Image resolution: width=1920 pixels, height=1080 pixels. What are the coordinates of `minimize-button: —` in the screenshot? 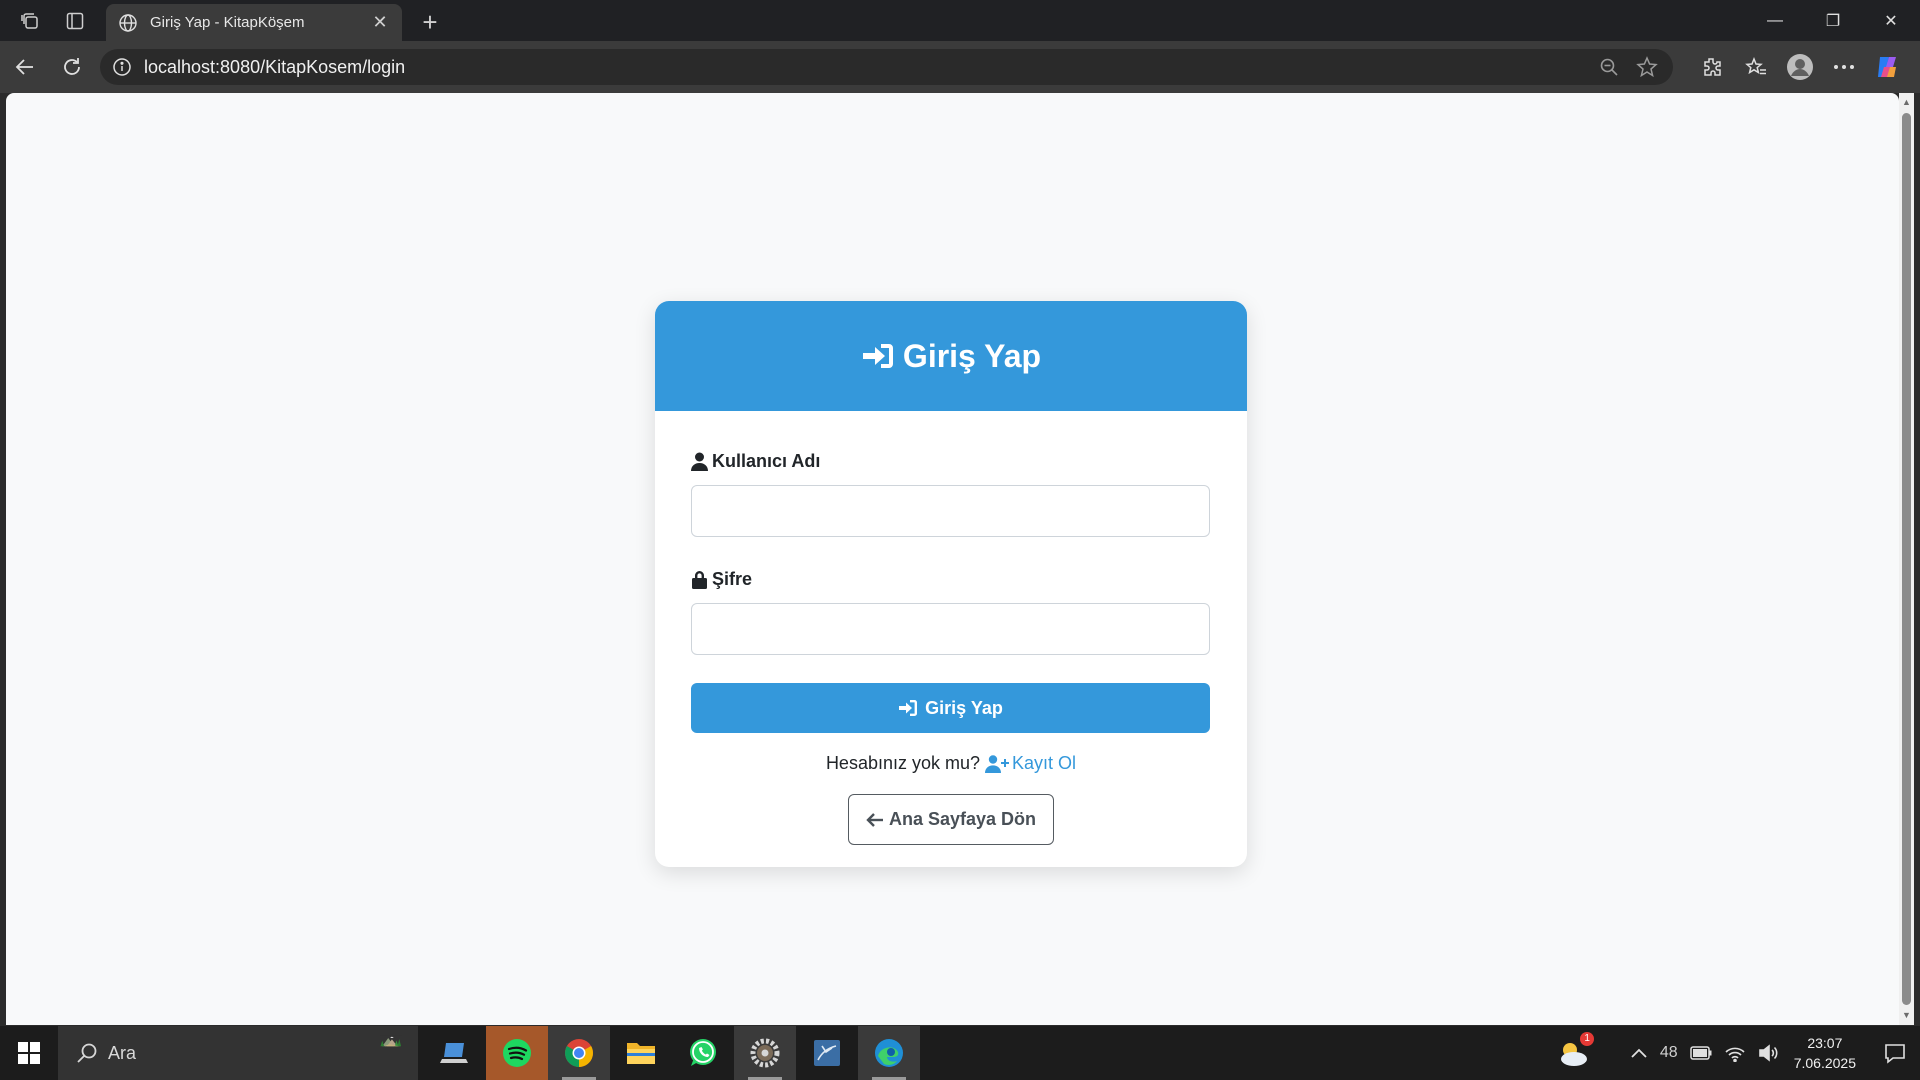 It's located at (1775, 20).